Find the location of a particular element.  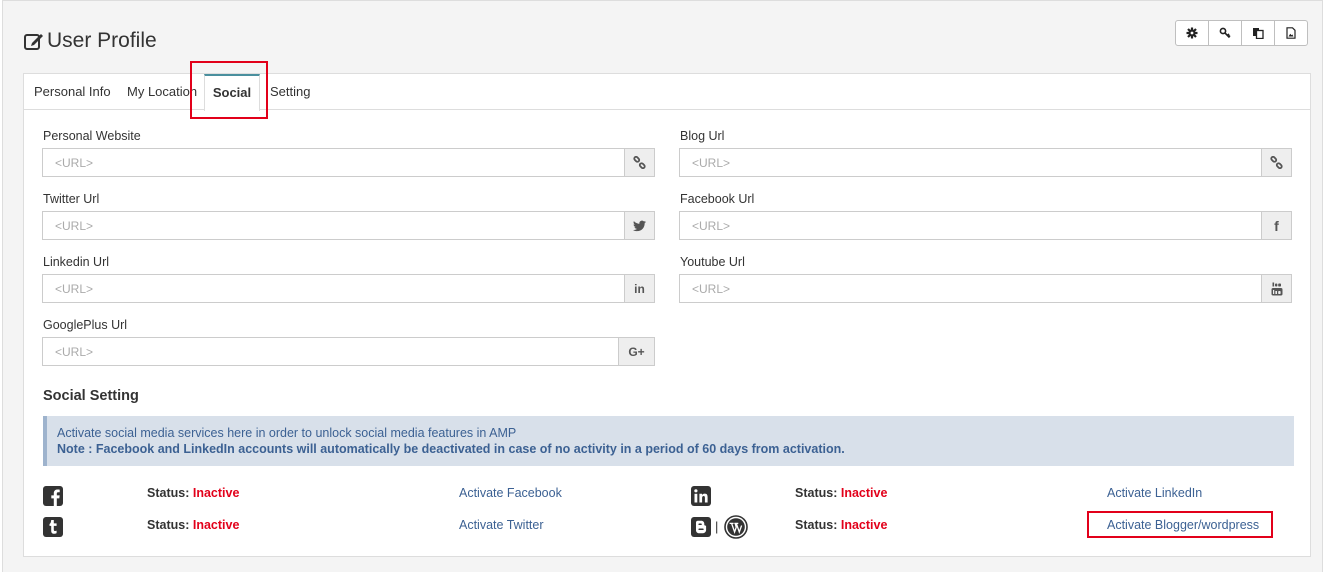

linkedin-url-group: in is located at coordinates (348, 288).